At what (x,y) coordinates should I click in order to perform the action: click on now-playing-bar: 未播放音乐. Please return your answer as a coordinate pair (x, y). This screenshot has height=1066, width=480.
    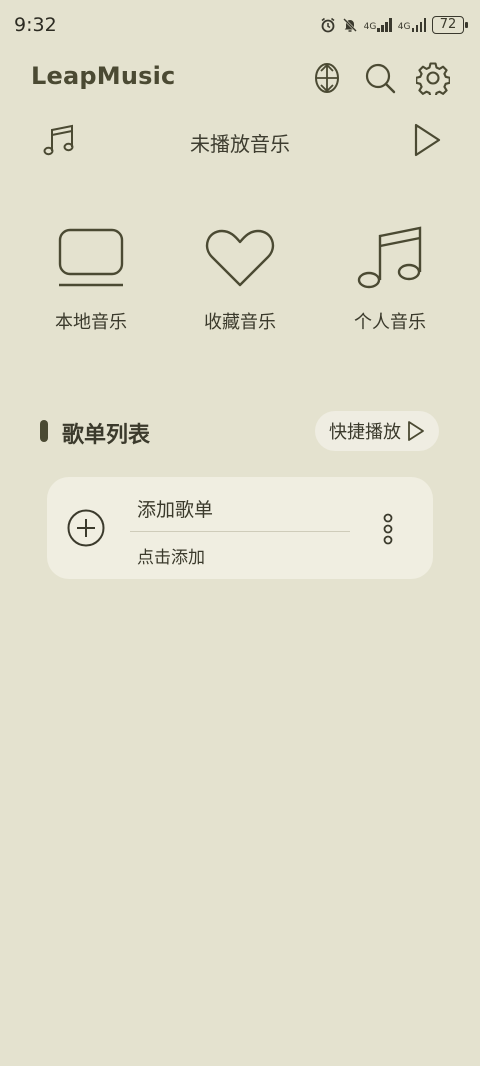
    Looking at the image, I should click on (240, 141).